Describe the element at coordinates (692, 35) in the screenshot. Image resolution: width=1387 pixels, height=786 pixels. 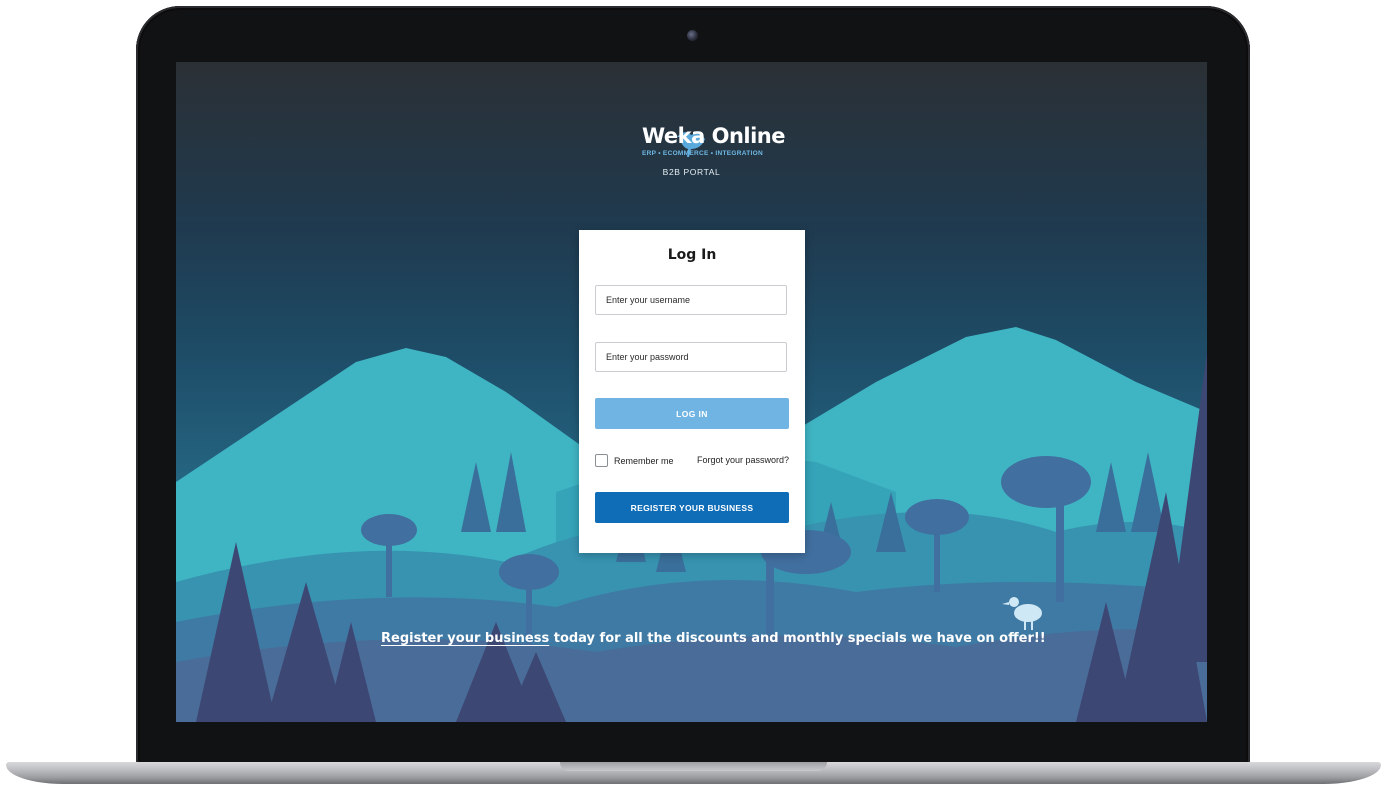
I see `webcam` at that location.